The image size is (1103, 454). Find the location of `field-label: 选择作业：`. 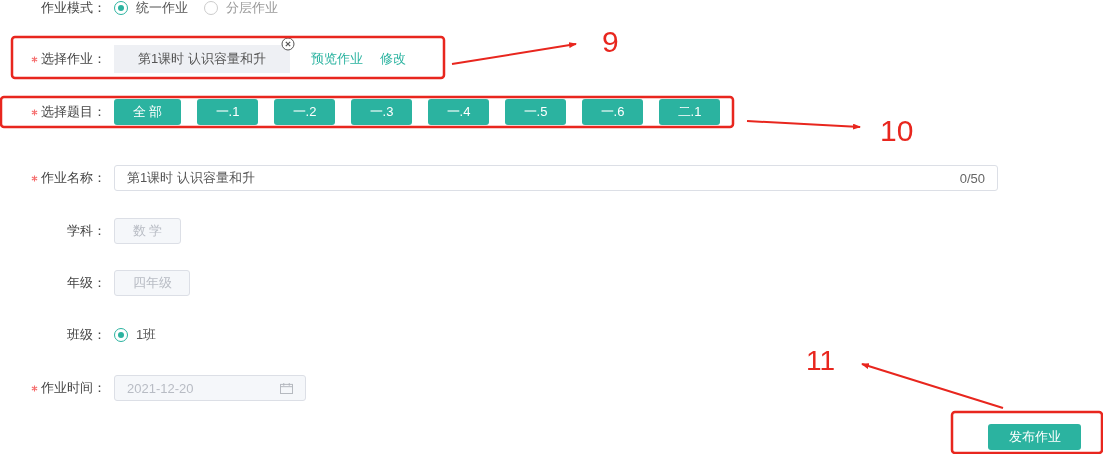

field-label: 选择作业： is located at coordinates (73, 59).